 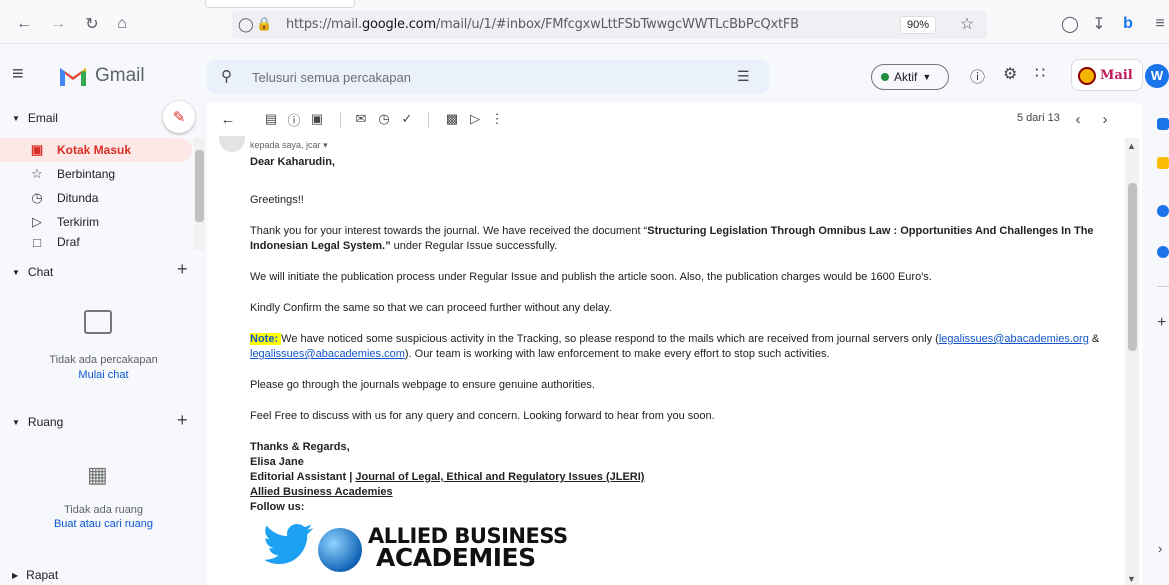 What do you see at coordinates (361, 119) in the screenshot?
I see `mark-unread-icon: ✉` at bounding box center [361, 119].